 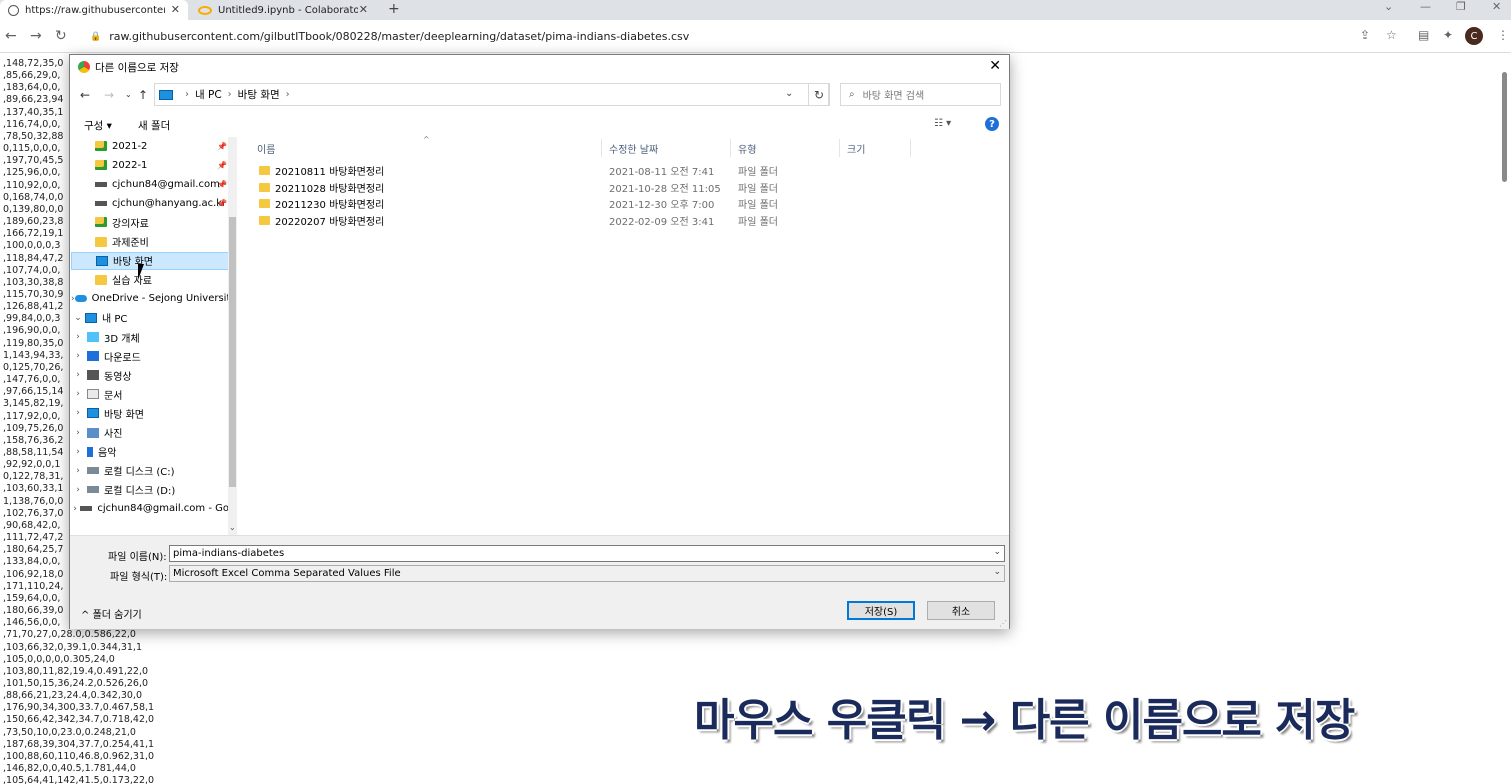 I want to click on nav-scrollbar, so click(x=232, y=336).